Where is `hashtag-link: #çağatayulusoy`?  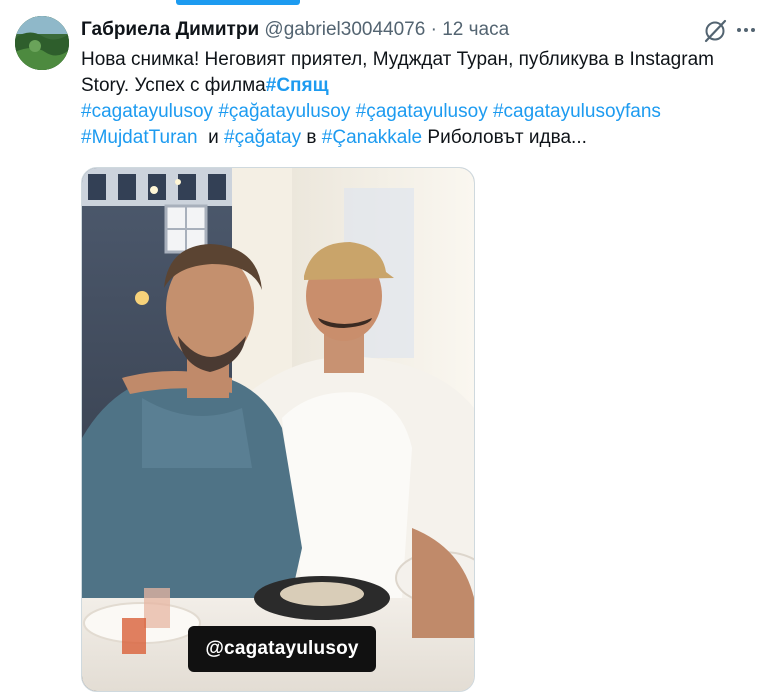 hashtag-link: #çağatayulusoy is located at coordinates (284, 111).